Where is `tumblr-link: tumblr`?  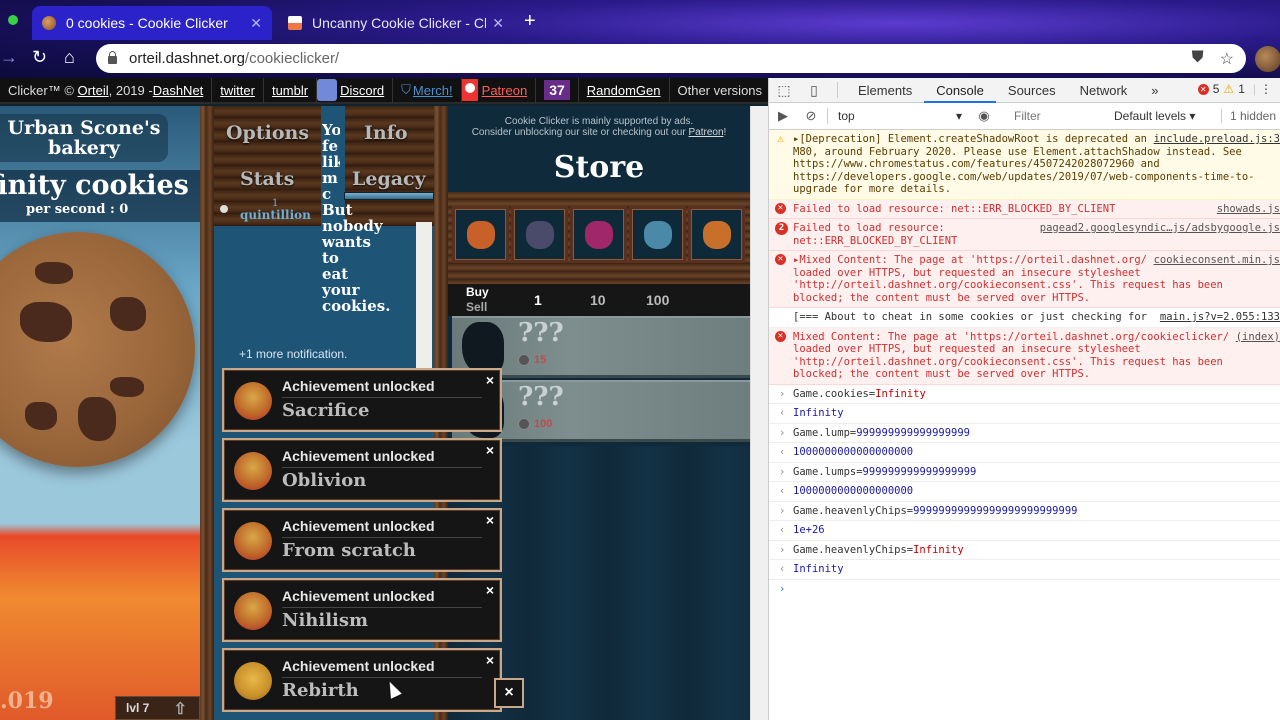 tumblr-link: tumblr is located at coordinates (290, 90).